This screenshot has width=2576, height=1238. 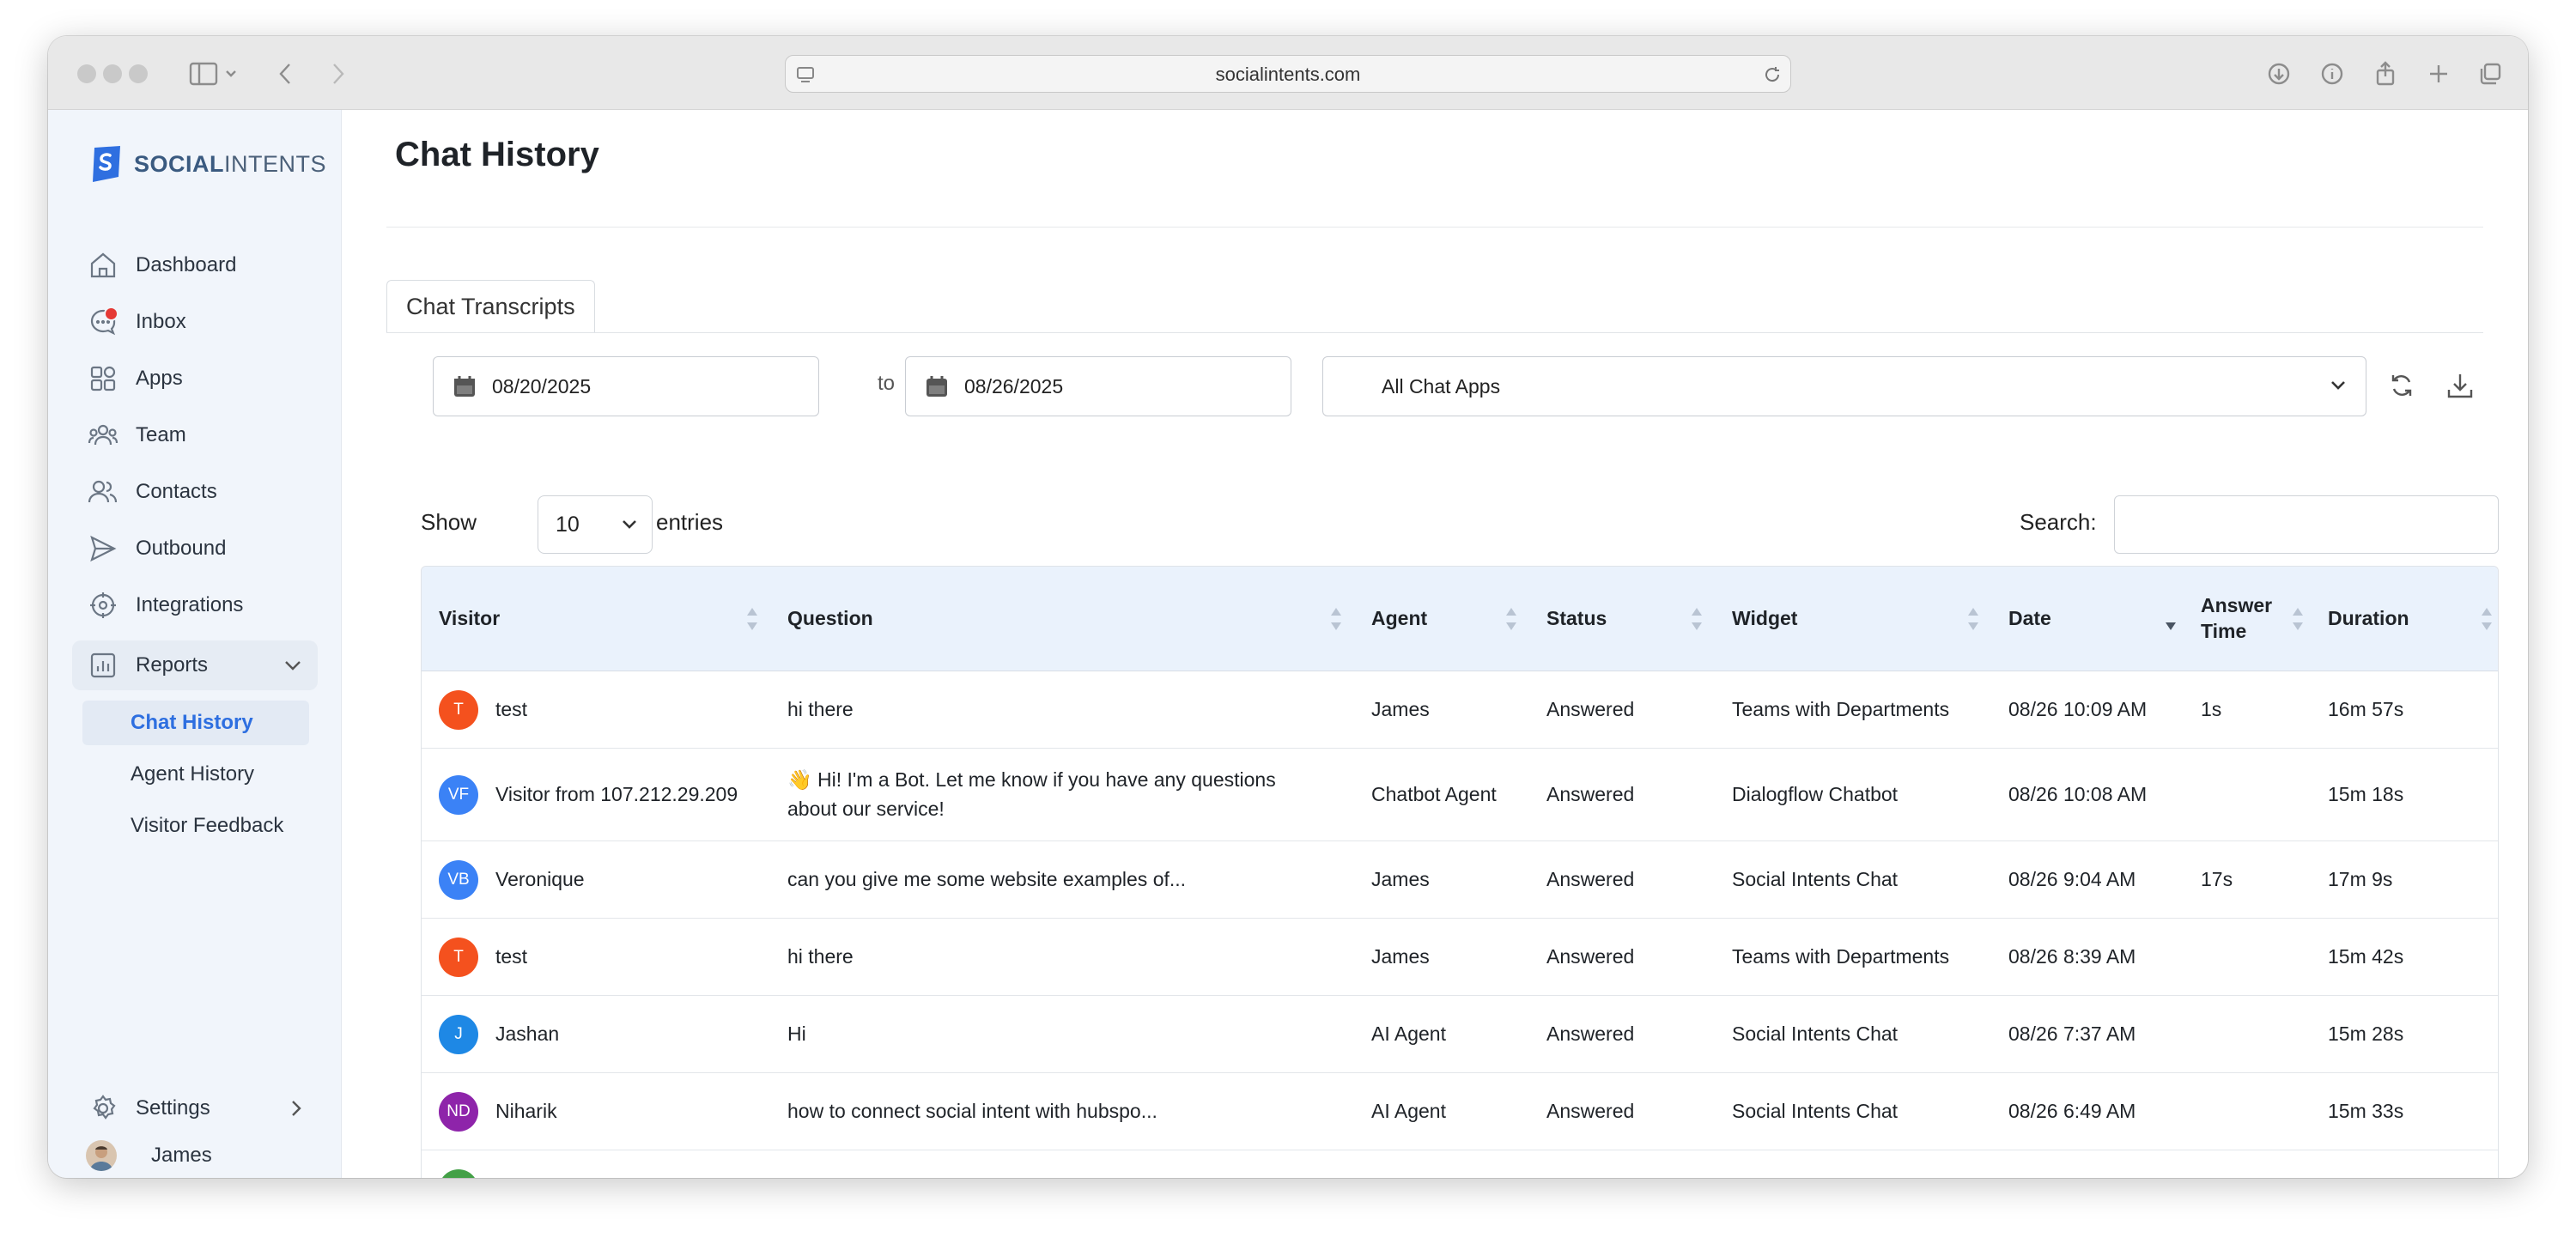 What do you see at coordinates (2224, 631) in the screenshot?
I see `col-answer-time-label: Time` at bounding box center [2224, 631].